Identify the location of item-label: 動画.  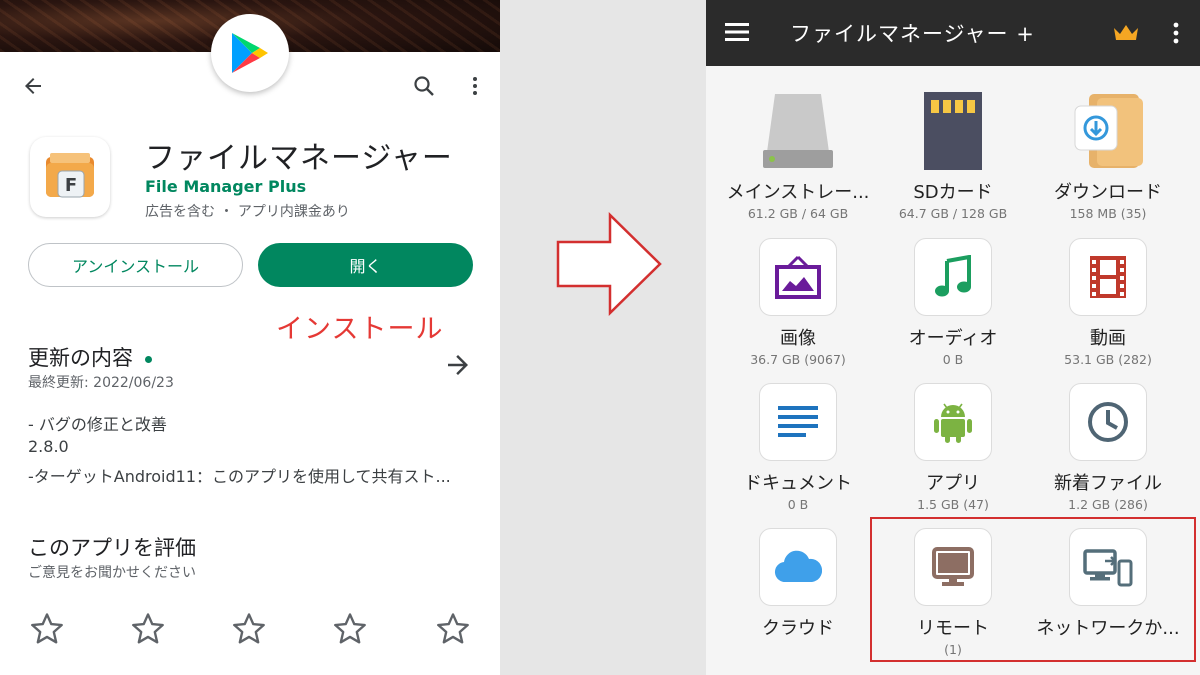
(1108, 338).